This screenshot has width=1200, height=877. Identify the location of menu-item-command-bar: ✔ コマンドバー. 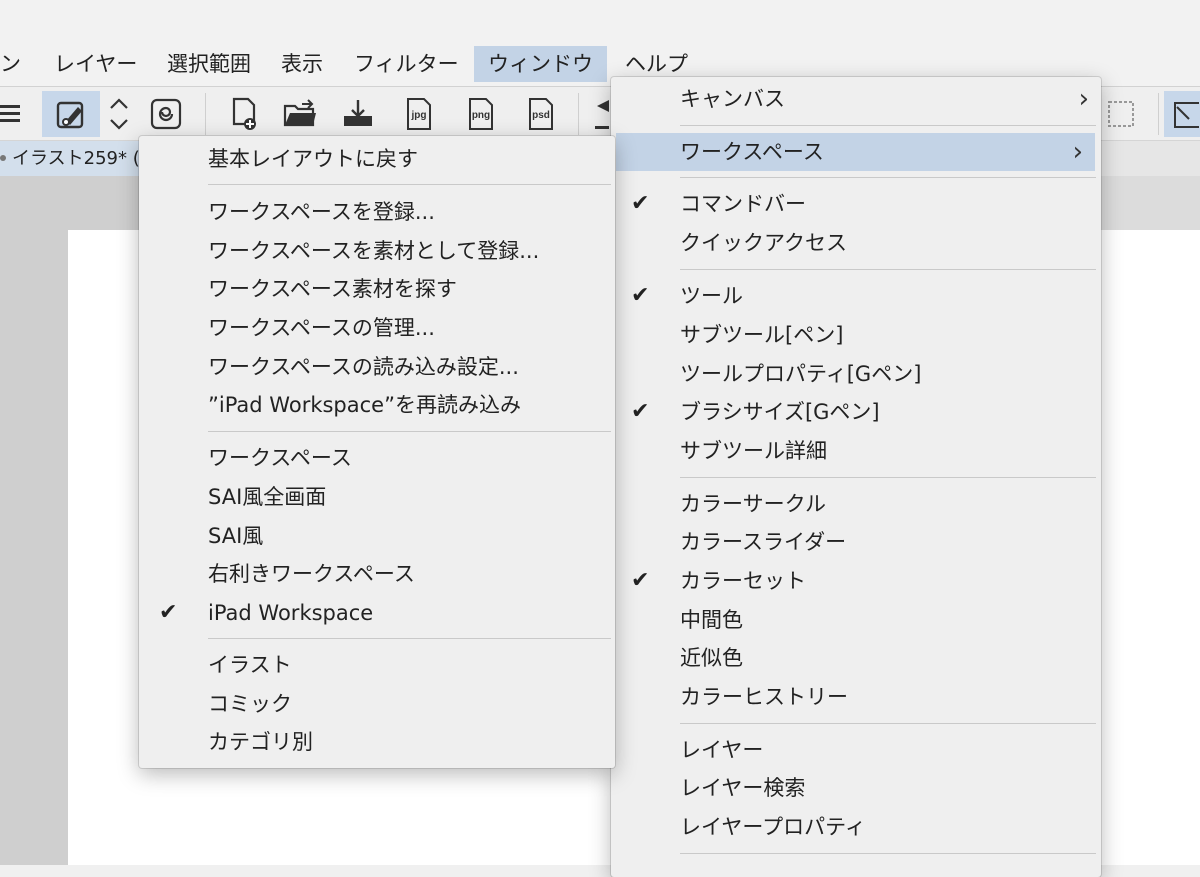
(856, 204).